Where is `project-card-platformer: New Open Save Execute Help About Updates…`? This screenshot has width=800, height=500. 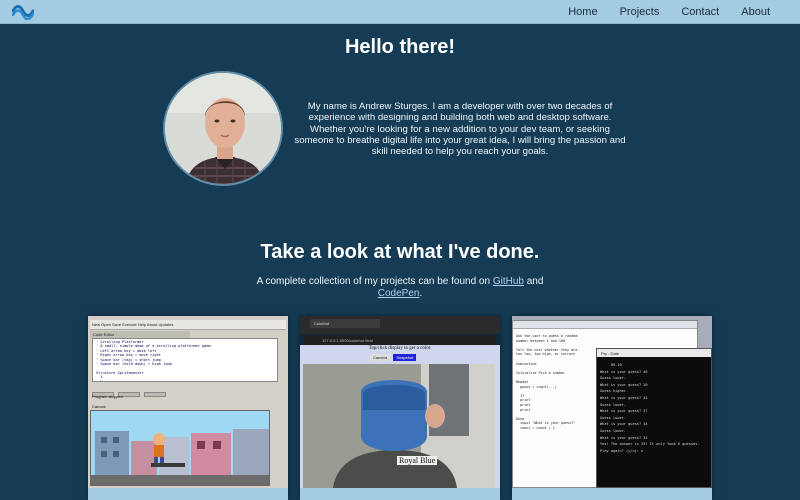
project-card-platformer: New Open Save Execute Help About Updates… is located at coordinates (188, 408).